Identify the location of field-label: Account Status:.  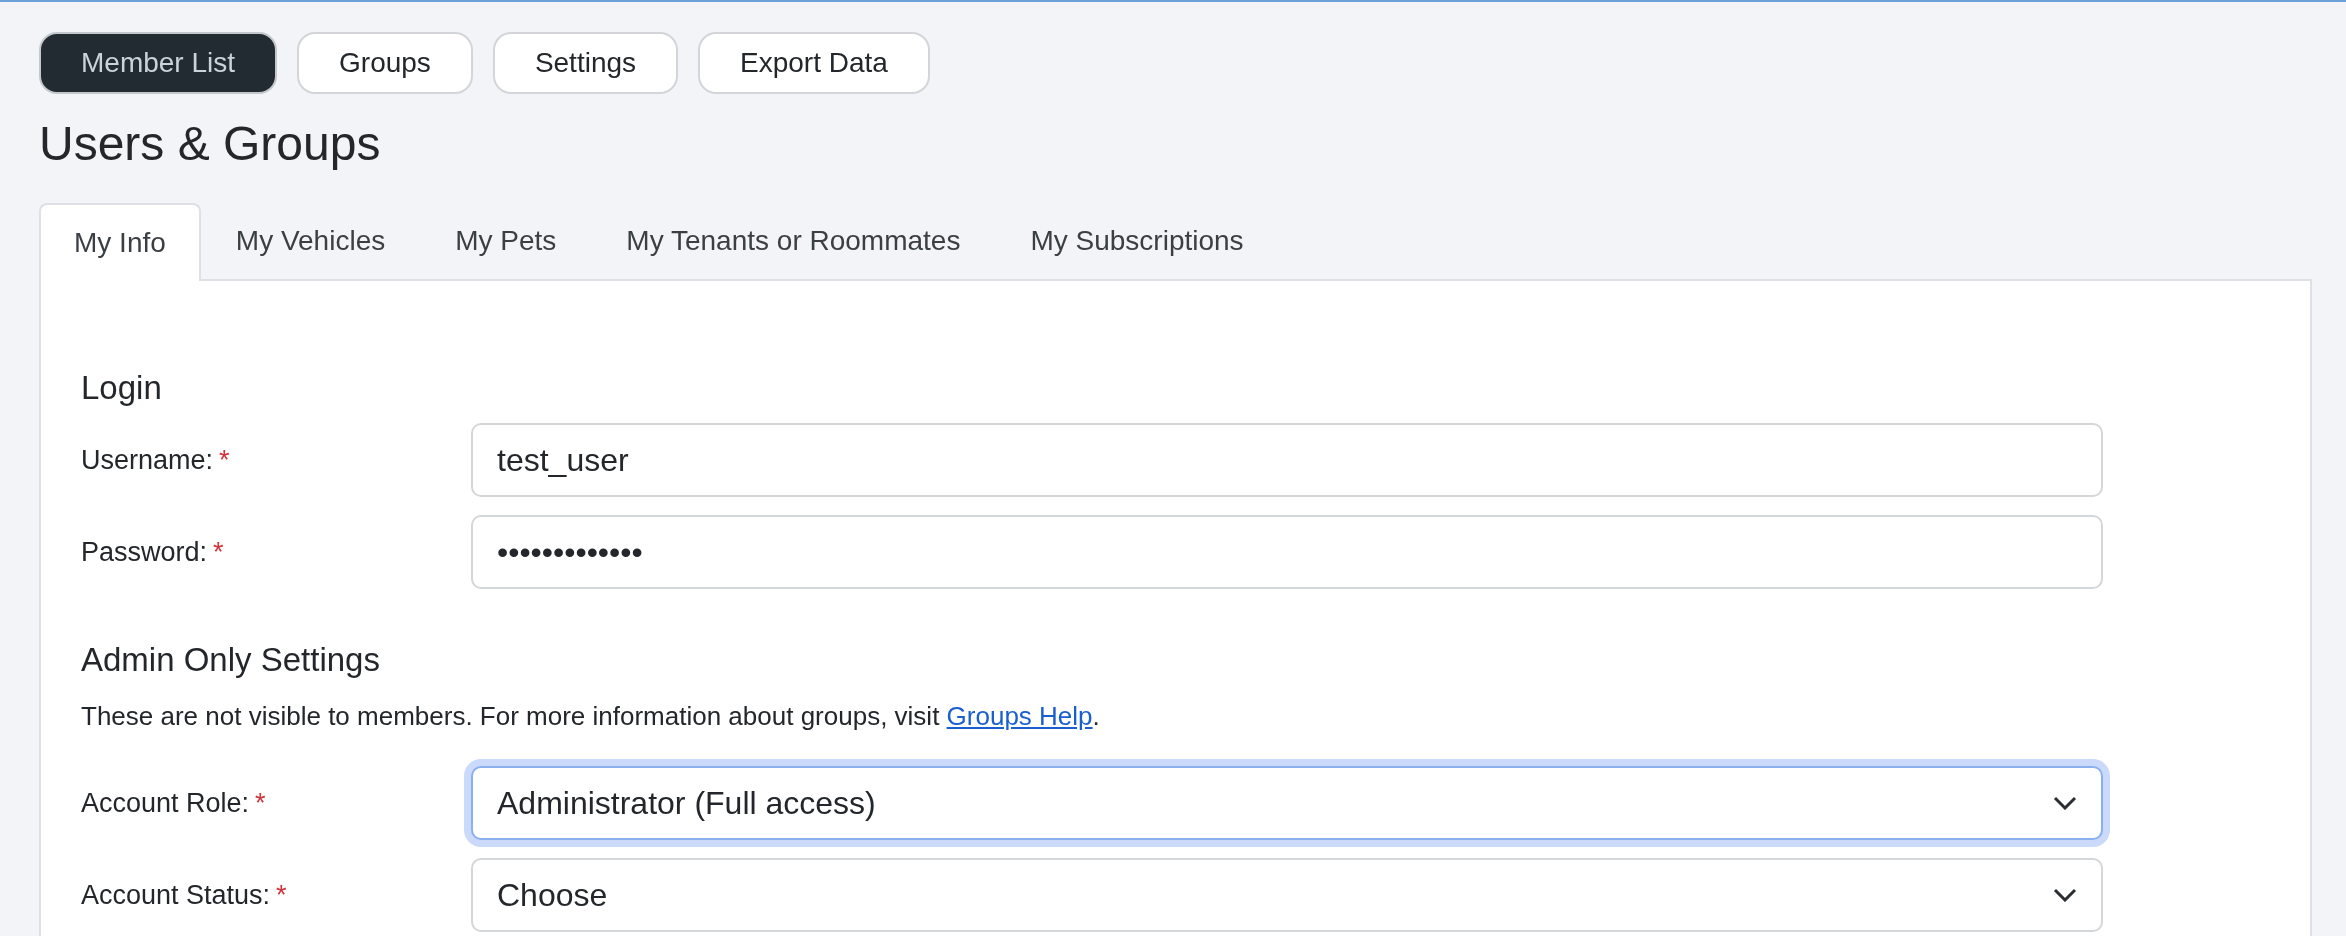
(176, 894).